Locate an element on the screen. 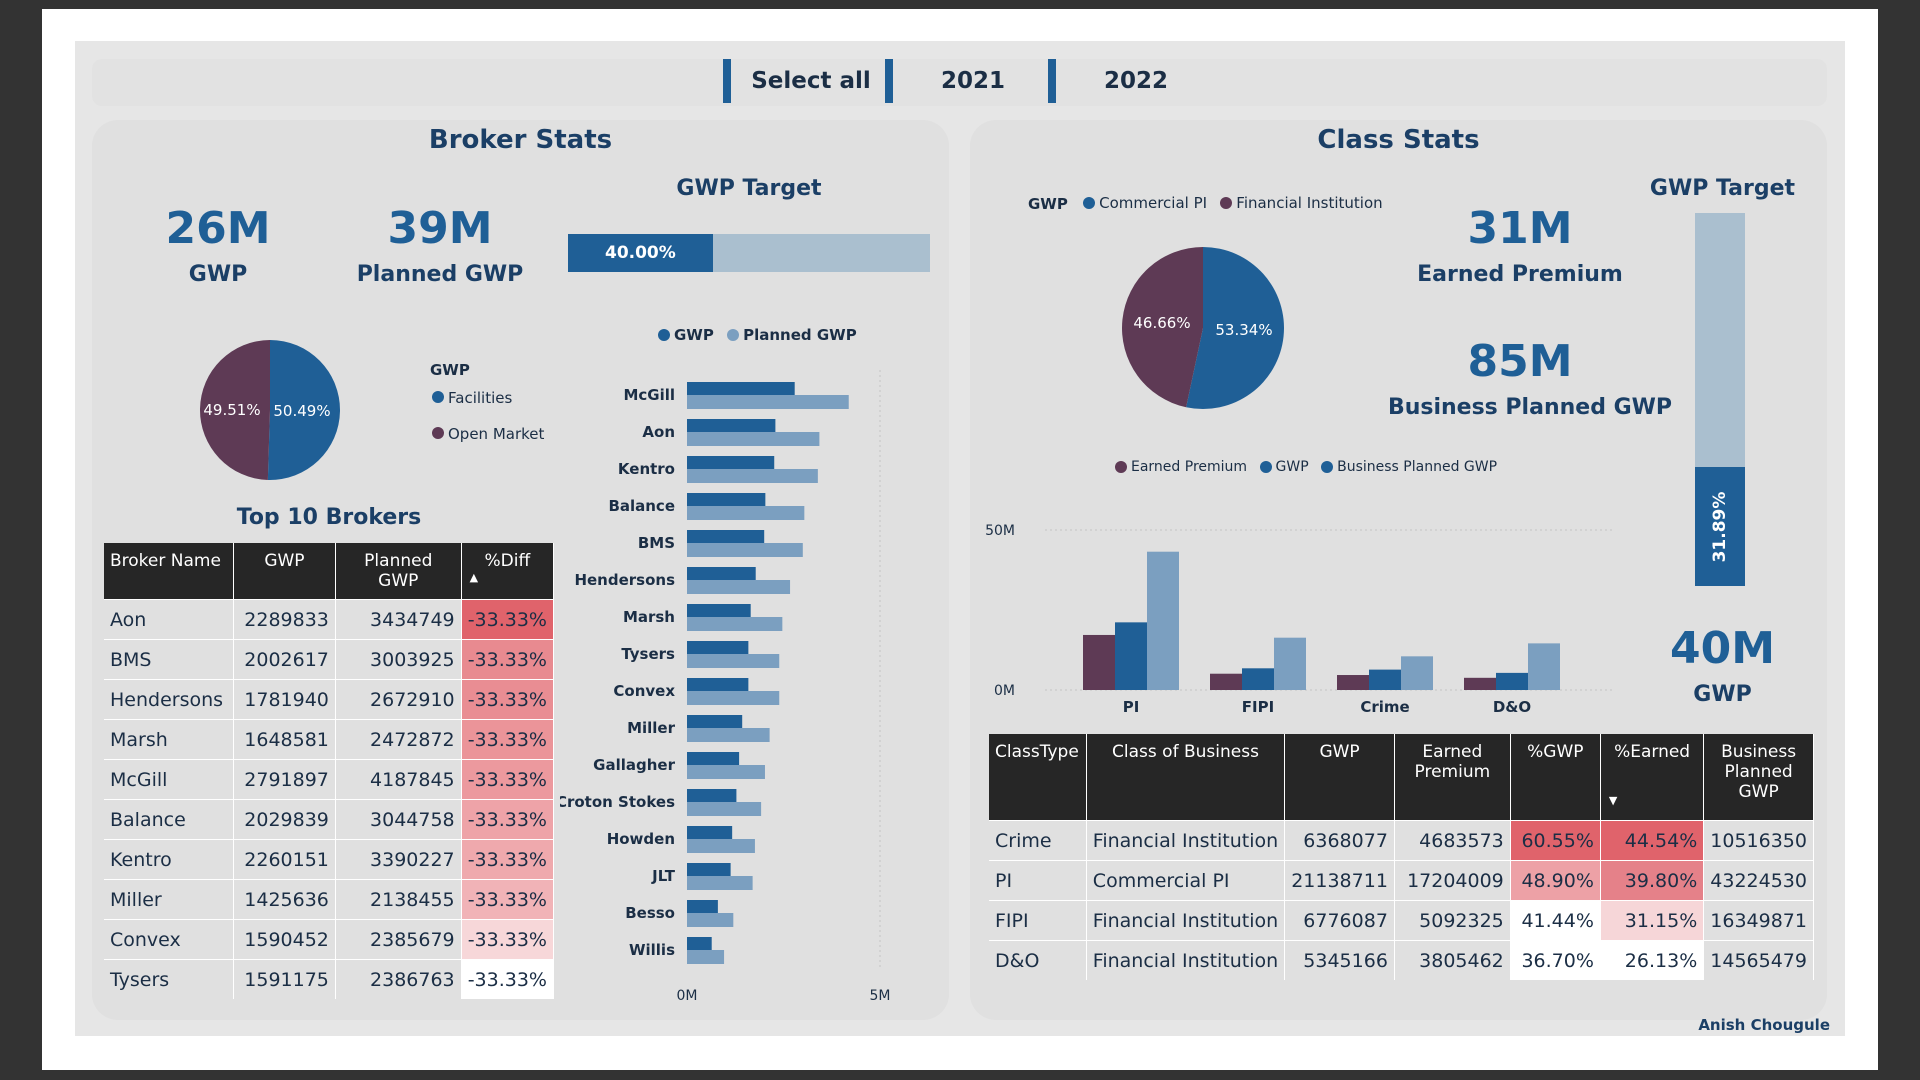  category-label: Hendersons is located at coordinates (624, 580).